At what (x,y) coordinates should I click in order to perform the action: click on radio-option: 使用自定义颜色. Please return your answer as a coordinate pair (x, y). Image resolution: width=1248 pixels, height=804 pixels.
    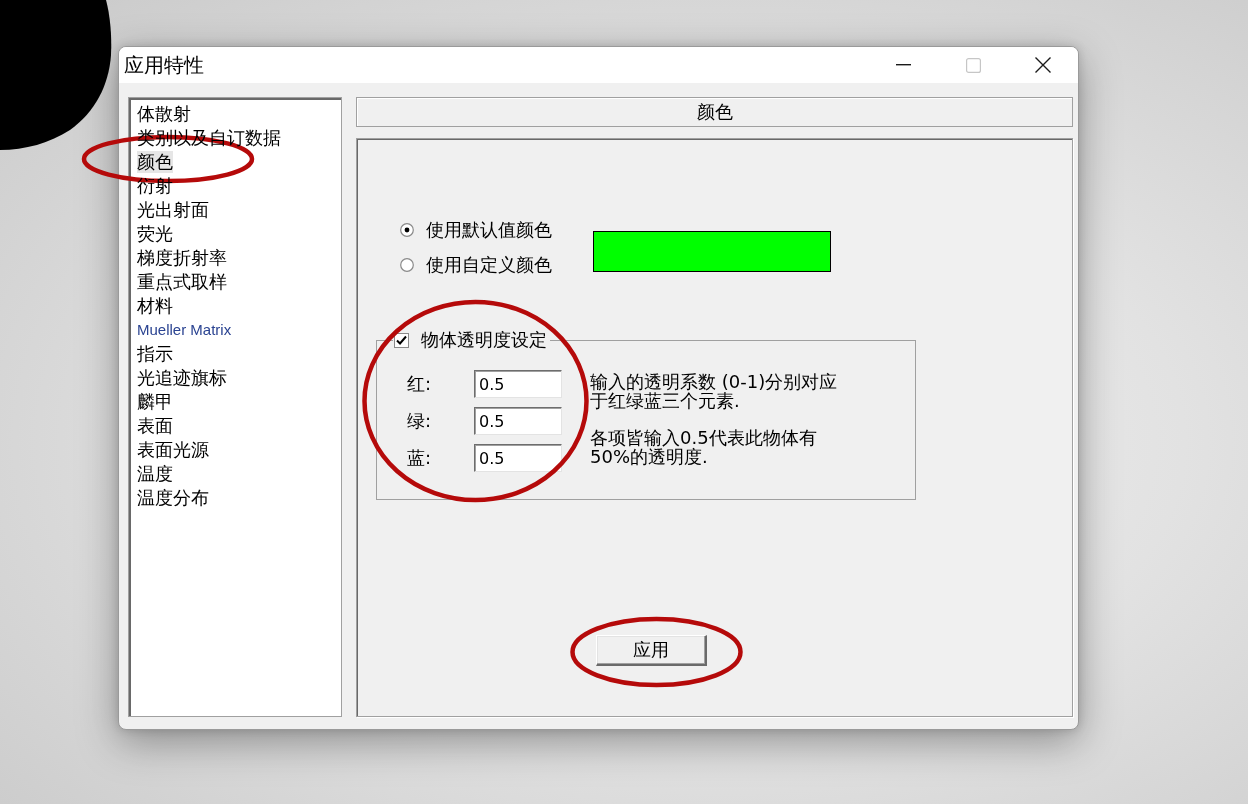
    Looking at the image, I should click on (496, 265).